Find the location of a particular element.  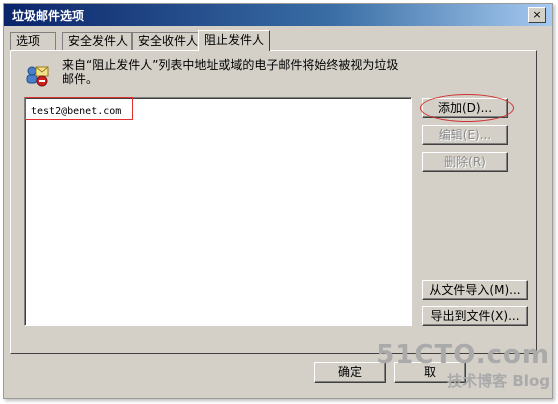

tab-blocked-senders: 阻止发件人 is located at coordinates (234, 40).